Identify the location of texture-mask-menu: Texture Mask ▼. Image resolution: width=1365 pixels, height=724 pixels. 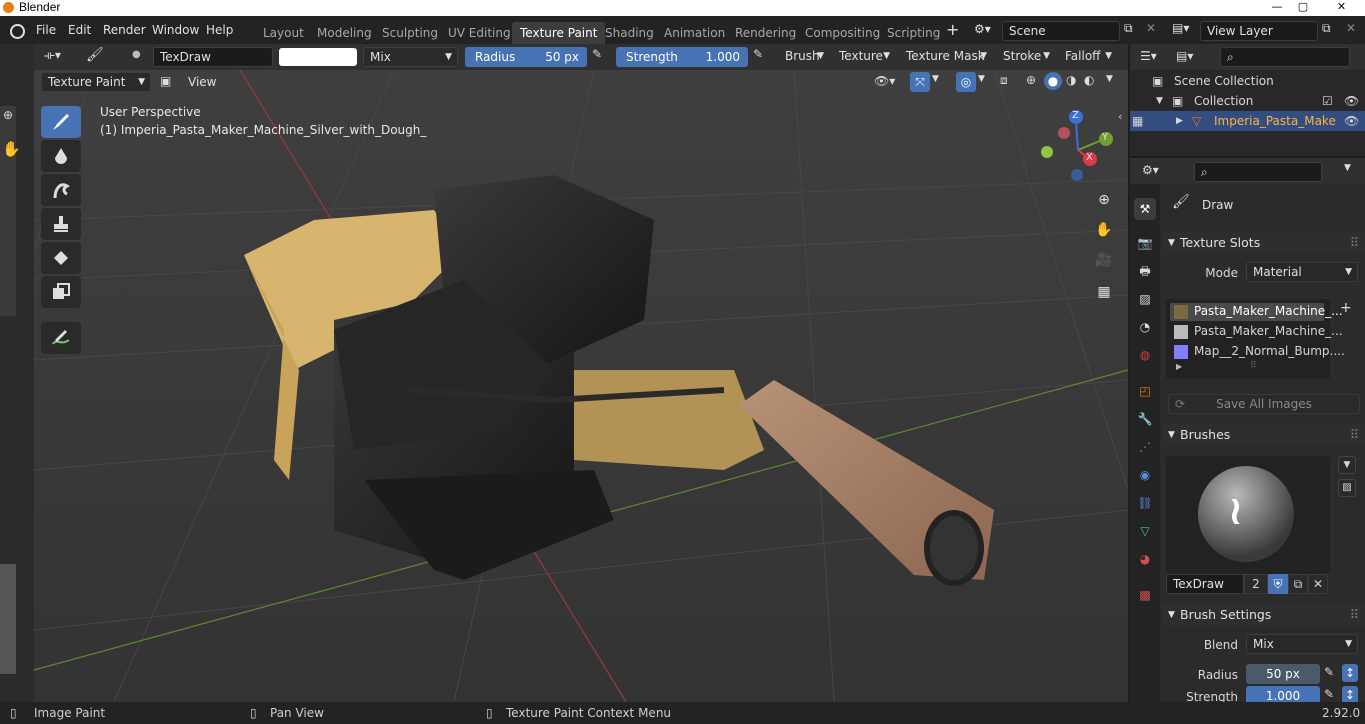
(946, 57).